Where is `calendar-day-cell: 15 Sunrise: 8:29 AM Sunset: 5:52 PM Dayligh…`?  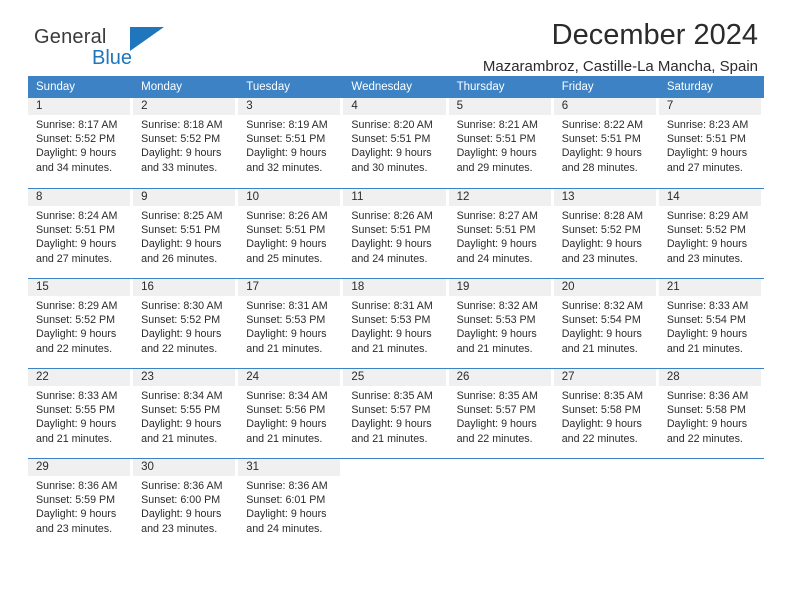 calendar-day-cell: 15 Sunrise: 8:29 AM Sunset: 5:52 PM Dayligh… is located at coordinates (80, 323).